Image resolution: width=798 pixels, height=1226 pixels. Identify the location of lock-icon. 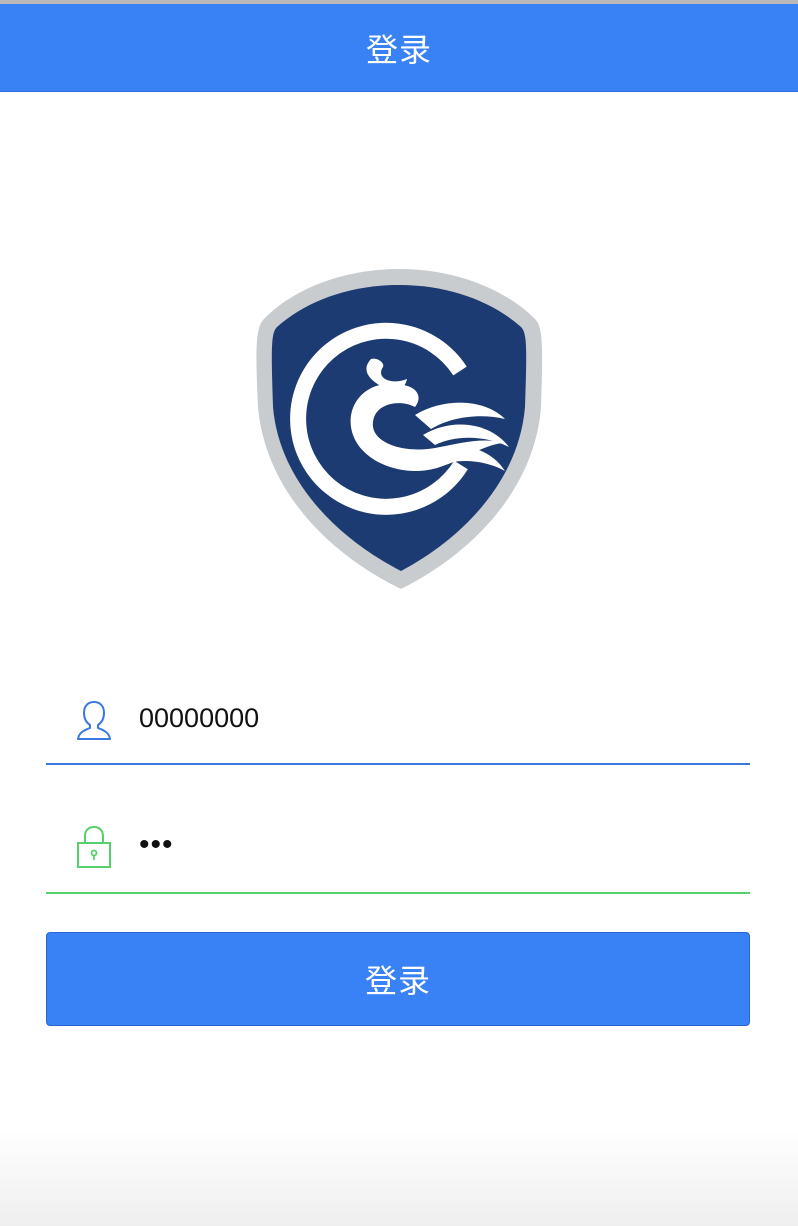
(94, 846).